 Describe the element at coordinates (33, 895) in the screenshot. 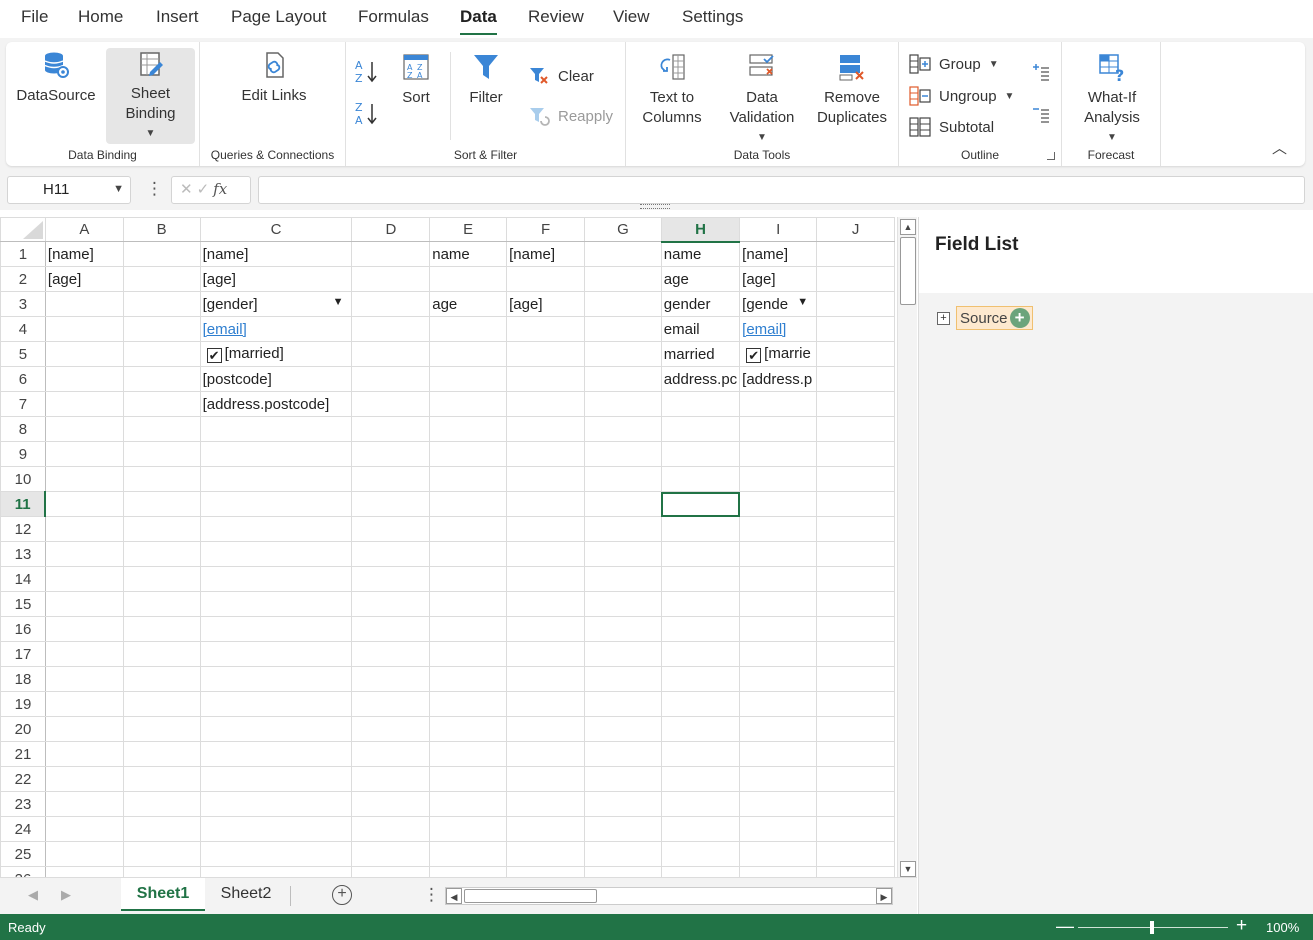

I see `prev-sheet-icon: ◀` at that location.